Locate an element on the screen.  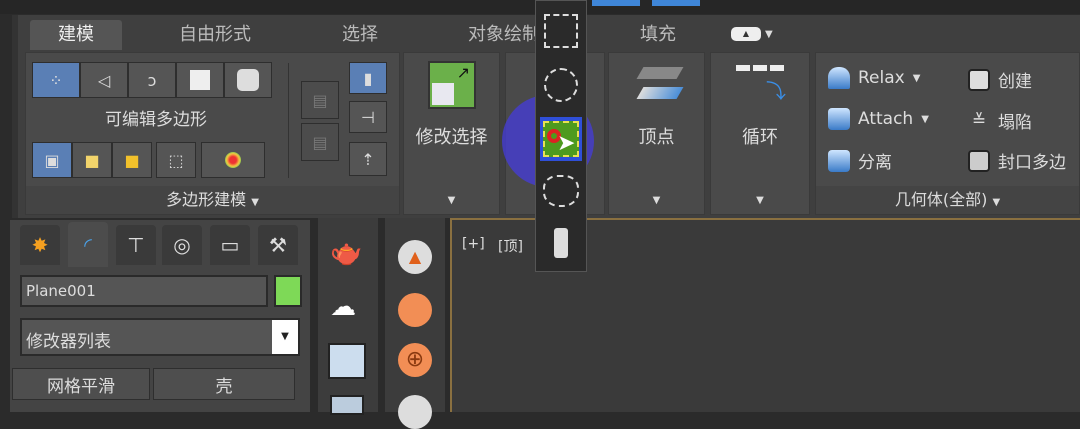
dashed-rectangle-icon is located at coordinates (561, 31).